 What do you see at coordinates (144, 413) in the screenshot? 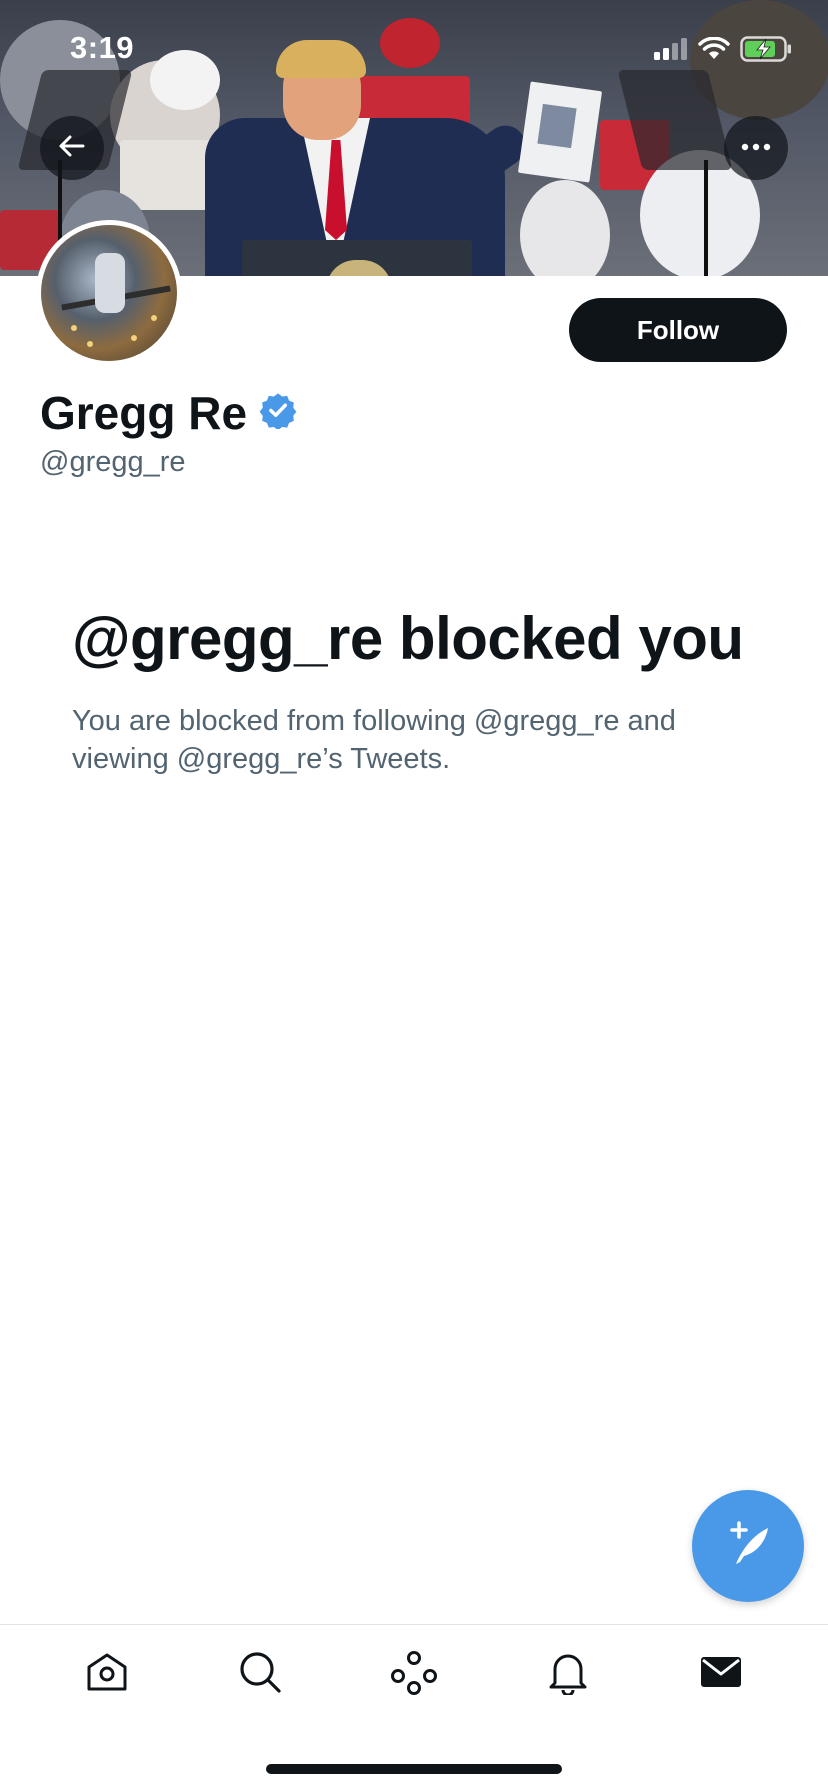
I see `display-name-text: Gregg Re` at bounding box center [144, 413].